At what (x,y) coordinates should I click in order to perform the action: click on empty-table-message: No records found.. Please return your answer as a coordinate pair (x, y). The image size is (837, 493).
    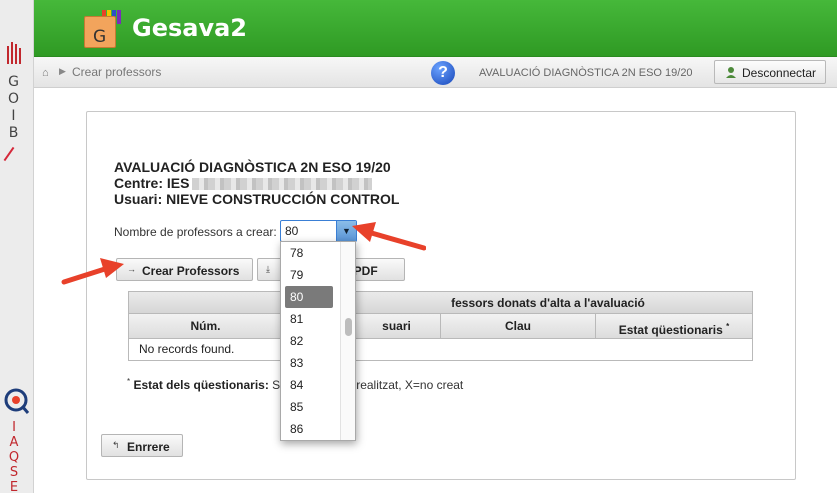
    Looking at the image, I should click on (187, 349).